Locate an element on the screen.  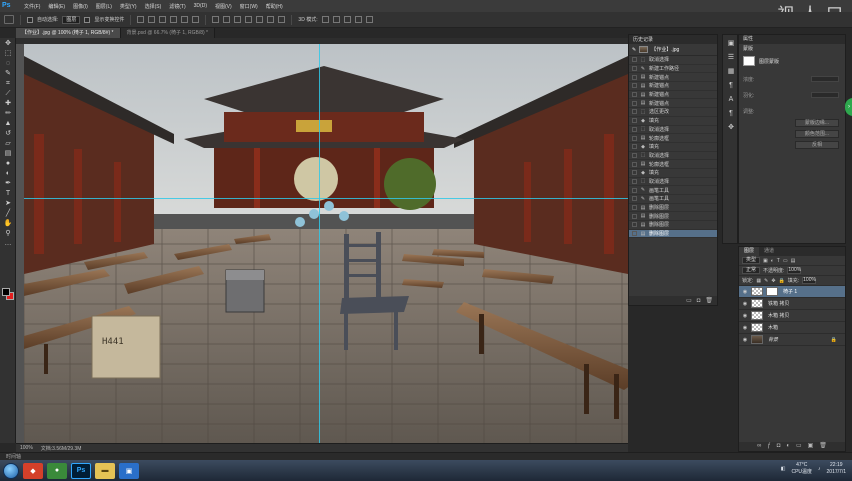
group-icon: ▭ is located at coordinates (799, 446).